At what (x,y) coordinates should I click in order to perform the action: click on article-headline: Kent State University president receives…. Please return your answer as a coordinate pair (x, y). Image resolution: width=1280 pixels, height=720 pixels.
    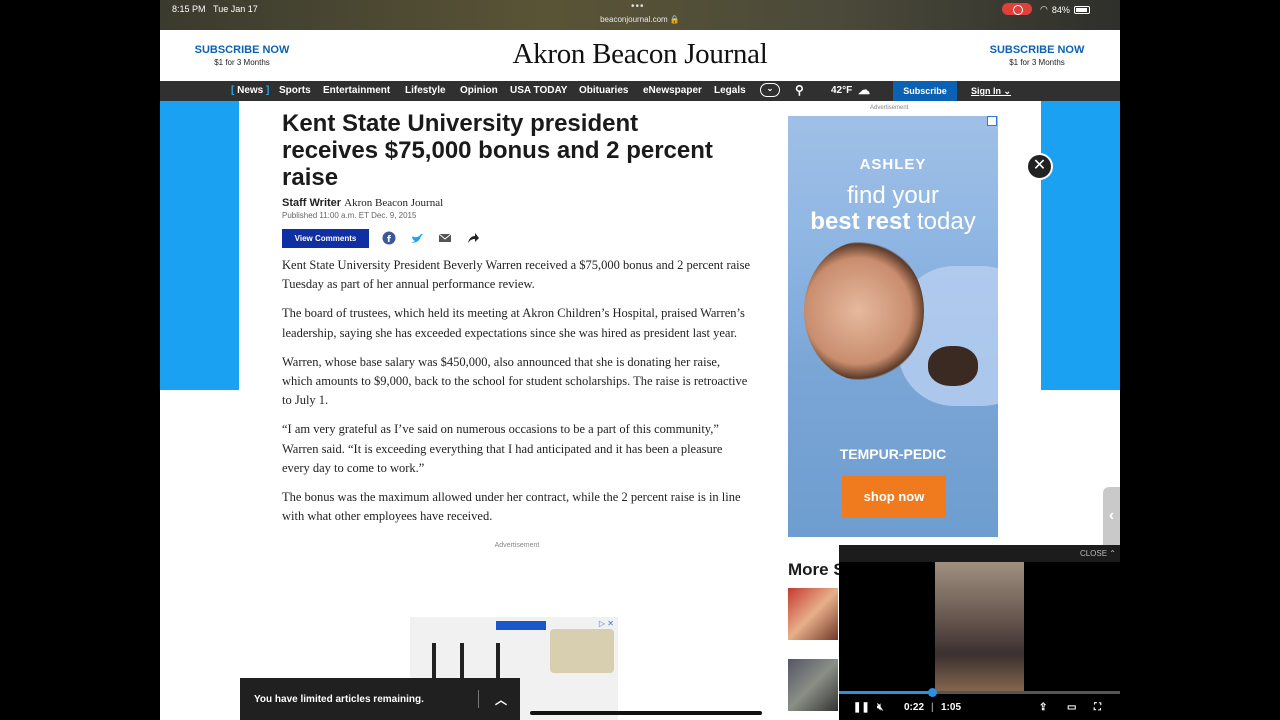
    Looking at the image, I should click on (497, 150).